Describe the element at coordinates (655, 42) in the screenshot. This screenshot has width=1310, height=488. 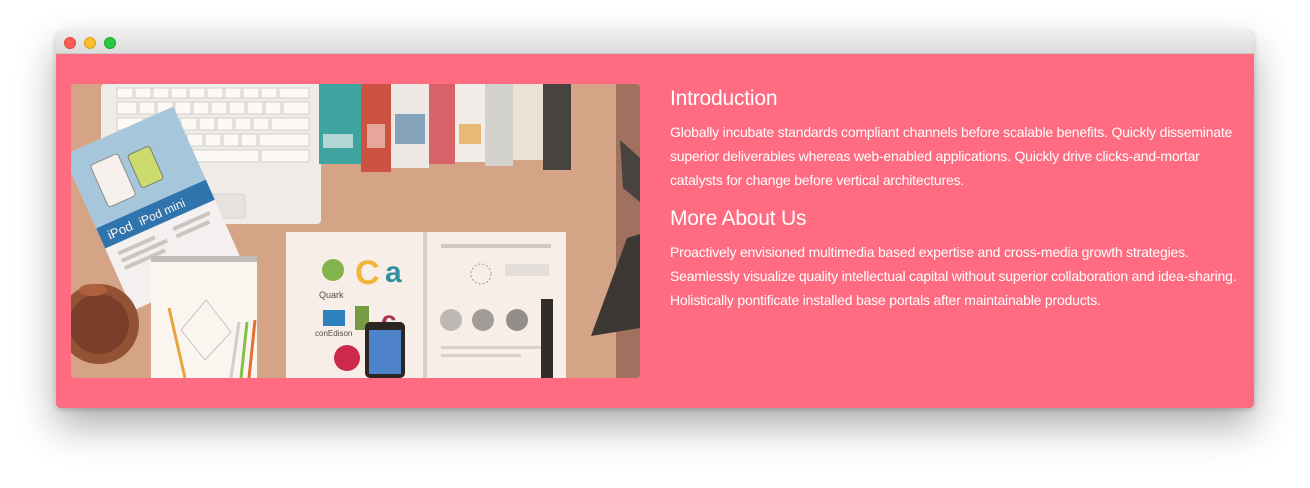
I see `window-titlebar` at that location.